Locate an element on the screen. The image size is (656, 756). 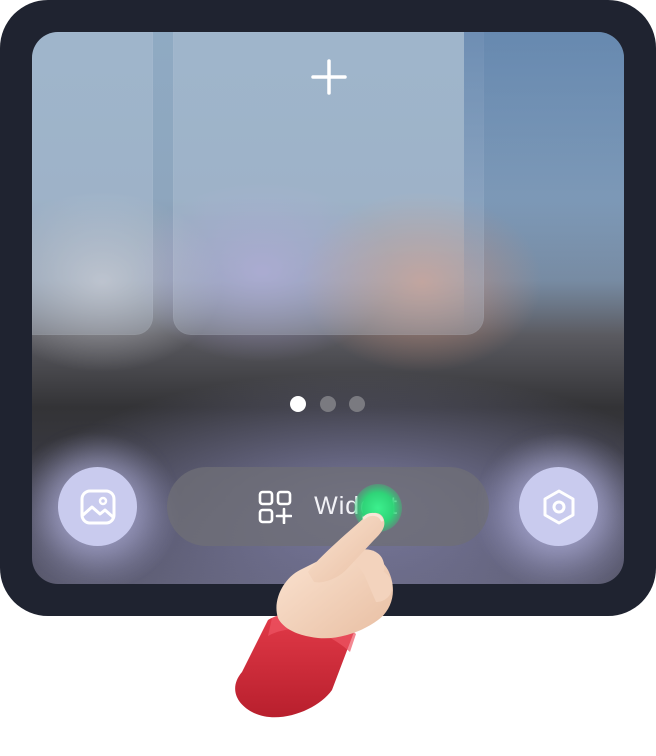
image-icon is located at coordinates (97, 506).